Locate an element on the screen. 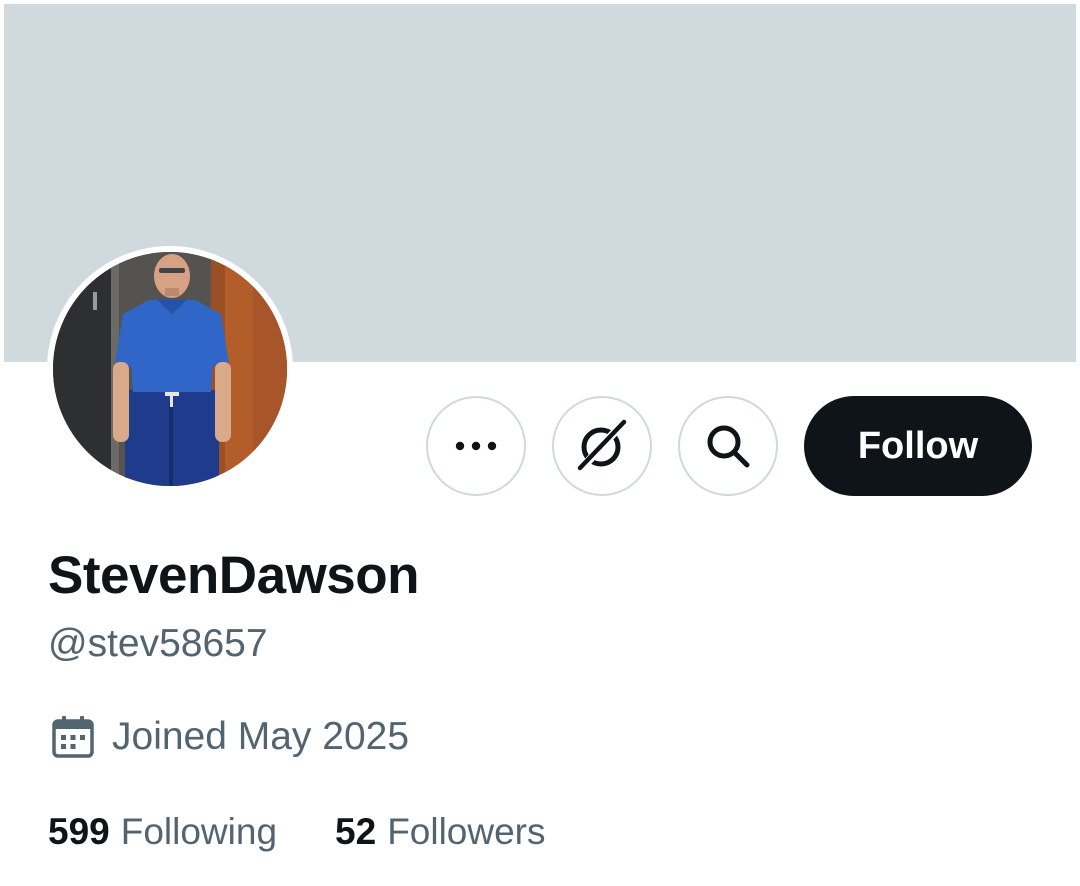 The height and width of the screenshot is (886, 1080). more-button is located at coordinates (476, 446).